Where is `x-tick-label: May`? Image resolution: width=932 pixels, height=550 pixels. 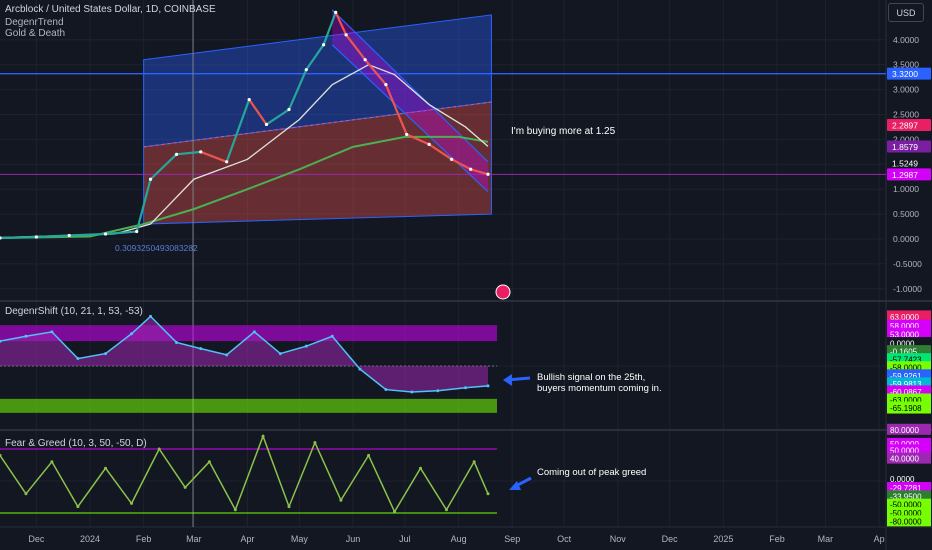 x-tick-label: May is located at coordinates (300, 539).